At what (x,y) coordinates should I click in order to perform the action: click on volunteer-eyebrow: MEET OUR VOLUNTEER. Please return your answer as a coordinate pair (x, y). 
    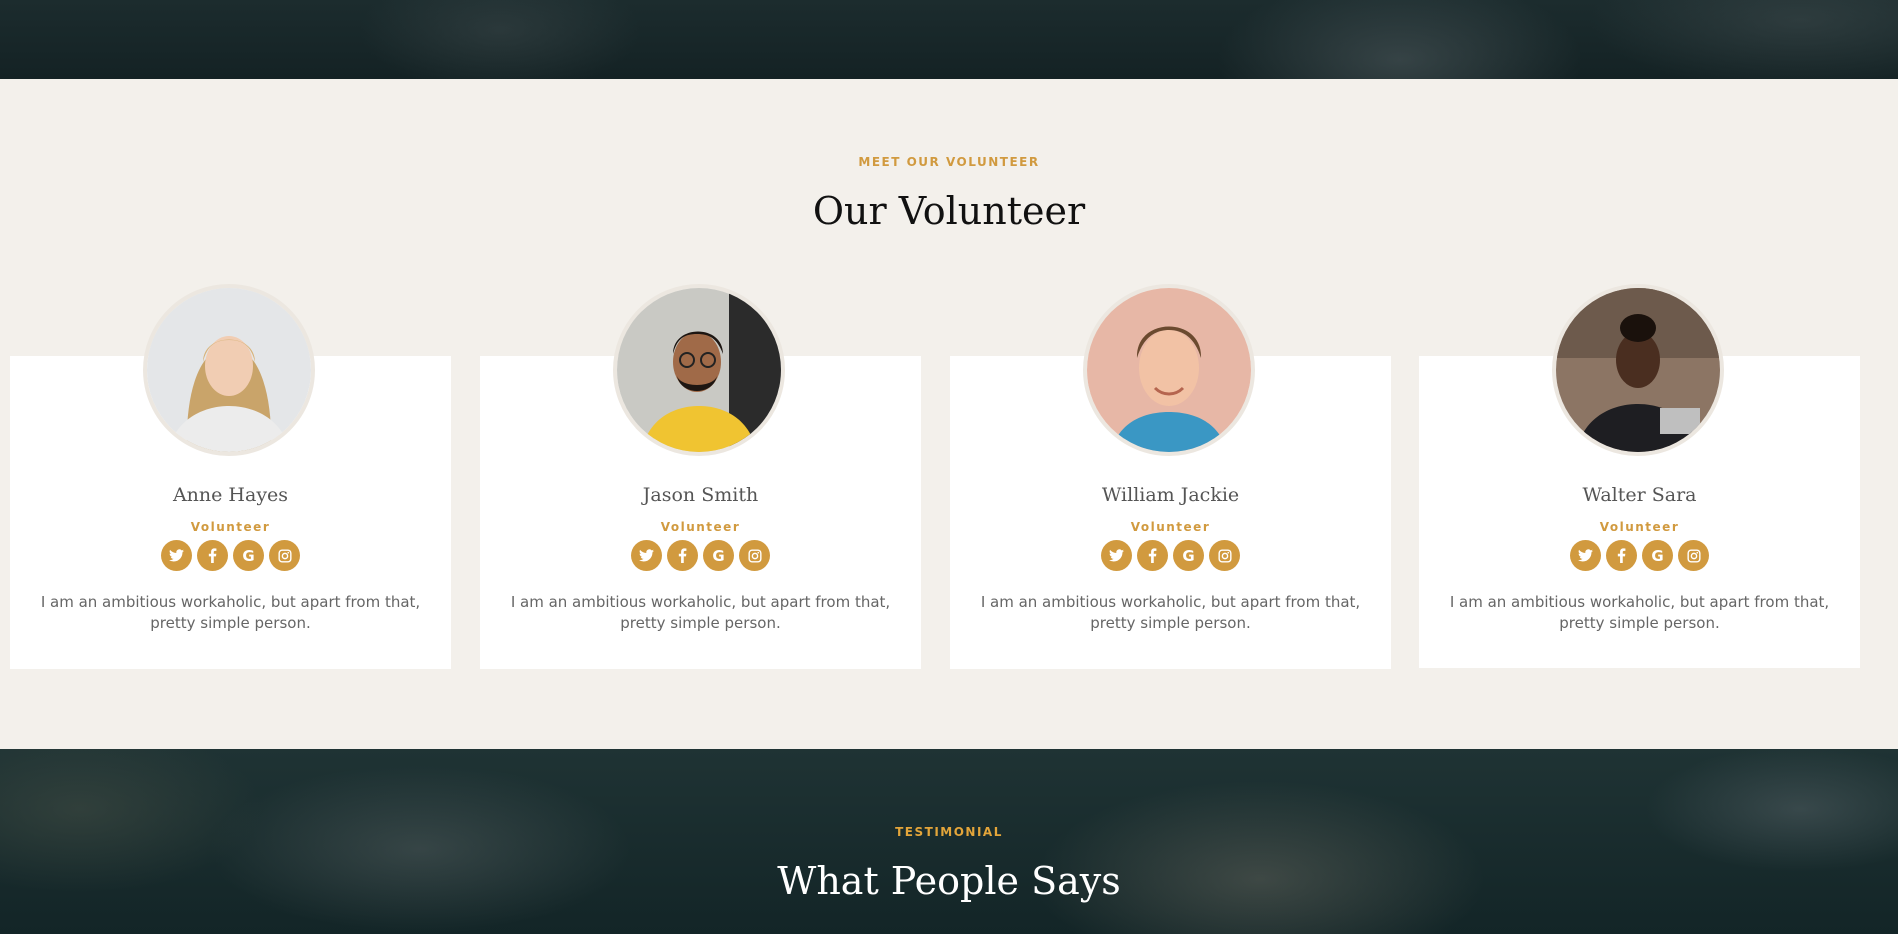
    Looking at the image, I should click on (949, 162).